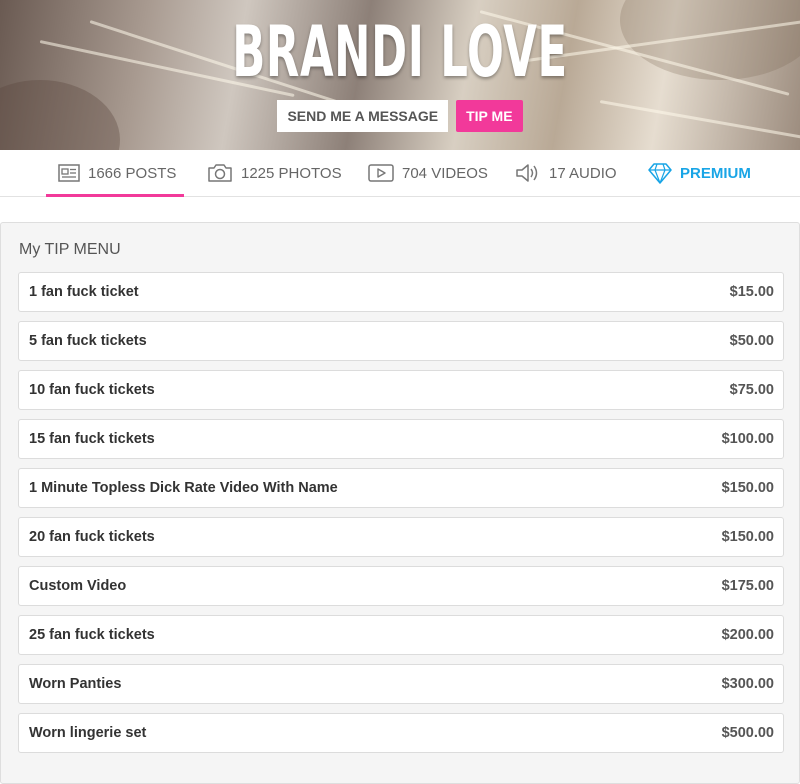 The height and width of the screenshot is (784, 800). What do you see at coordinates (78, 586) in the screenshot?
I see `tip-item-name: Custom Video` at bounding box center [78, 586].